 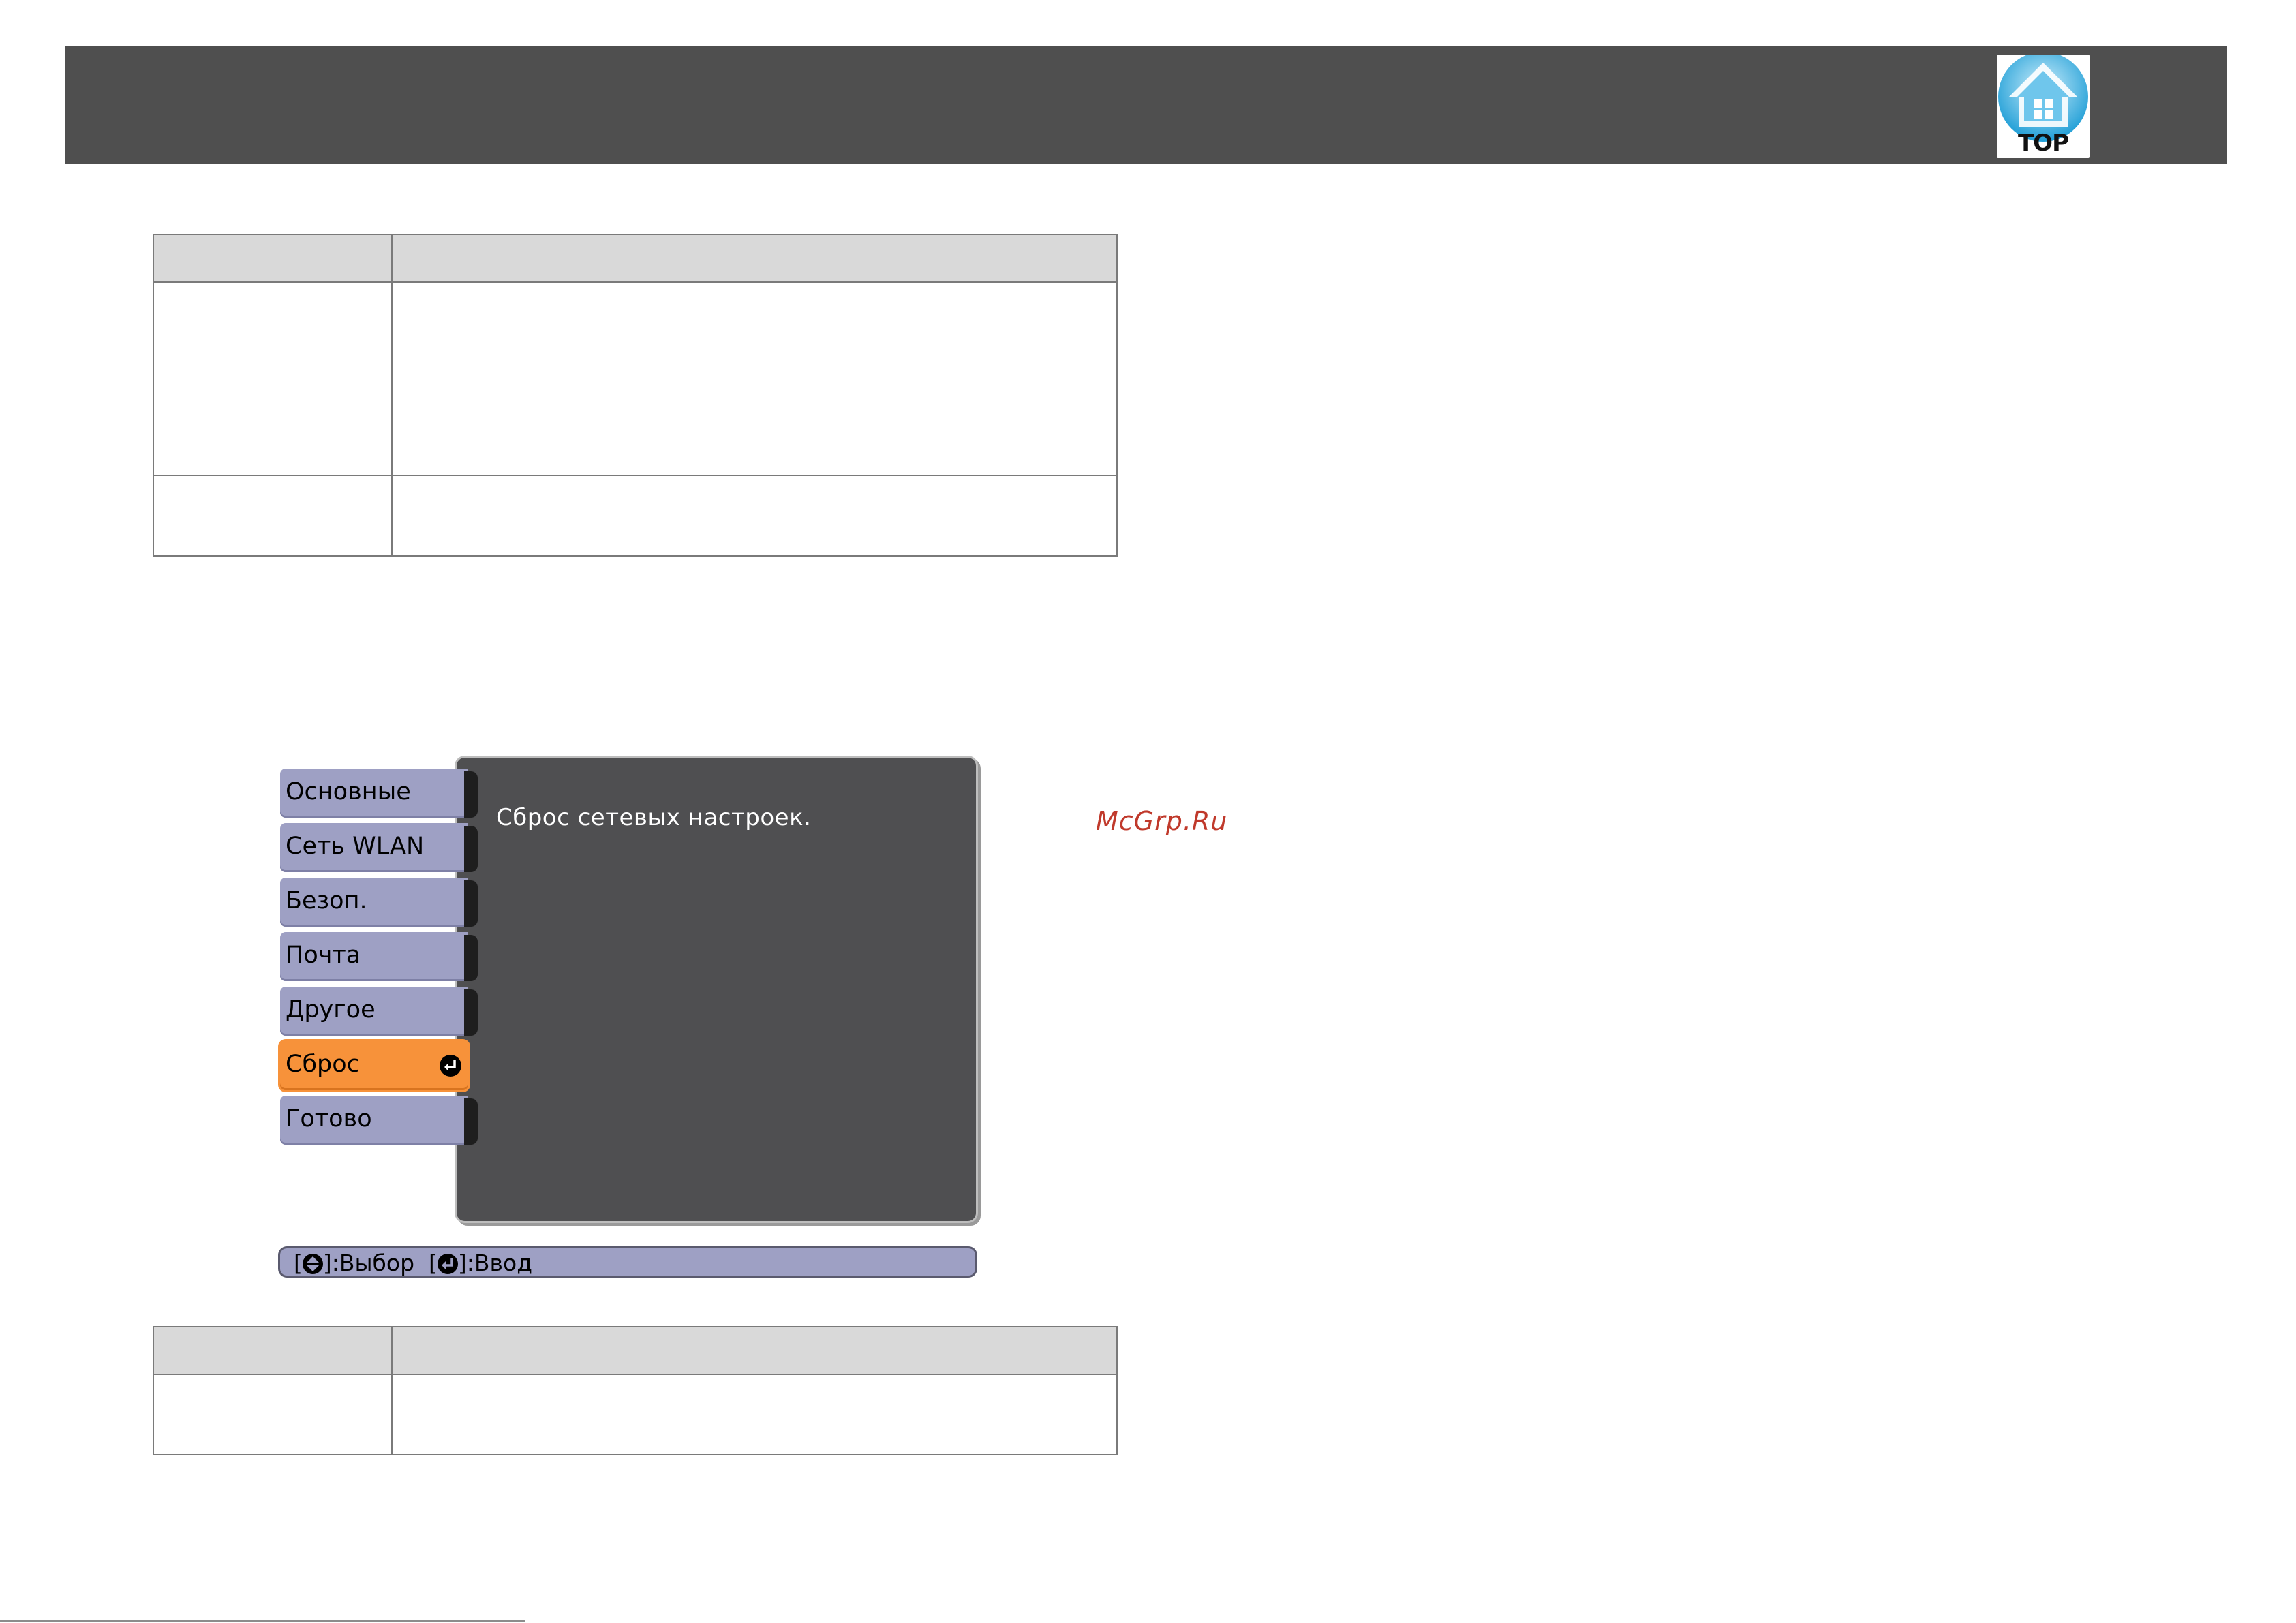 I want to click on watermark-text: McGrp.Ru, so click(x=1162, y=821).